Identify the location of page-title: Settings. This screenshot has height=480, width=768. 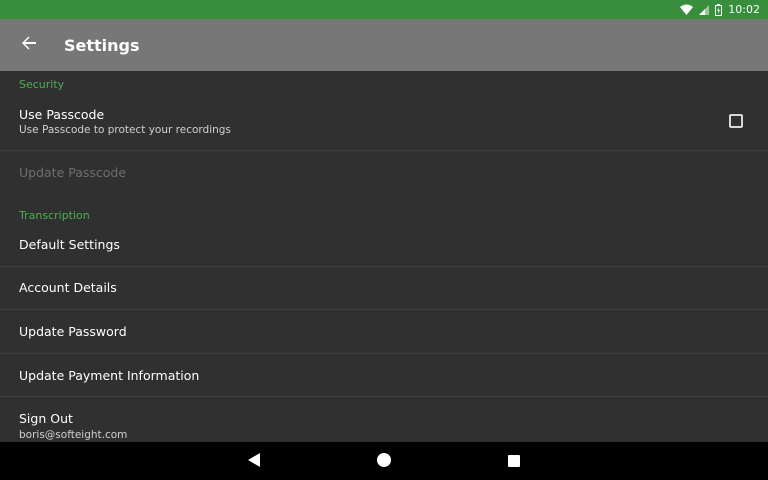
(102, 45).